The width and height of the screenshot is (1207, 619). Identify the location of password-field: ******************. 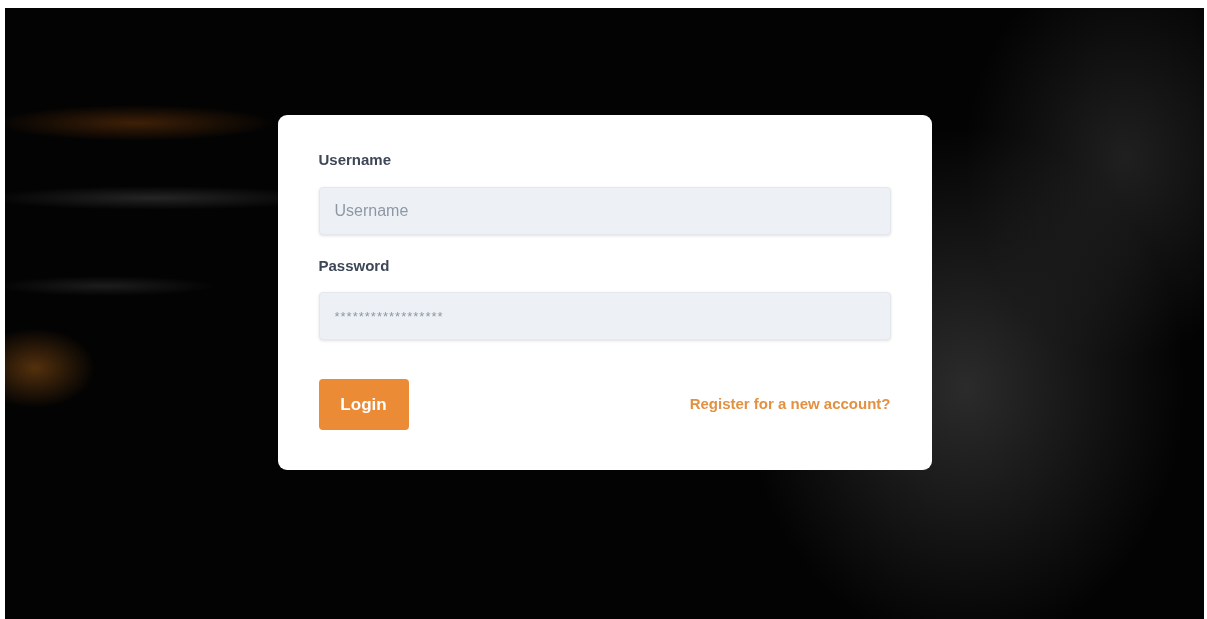
(604, 316).